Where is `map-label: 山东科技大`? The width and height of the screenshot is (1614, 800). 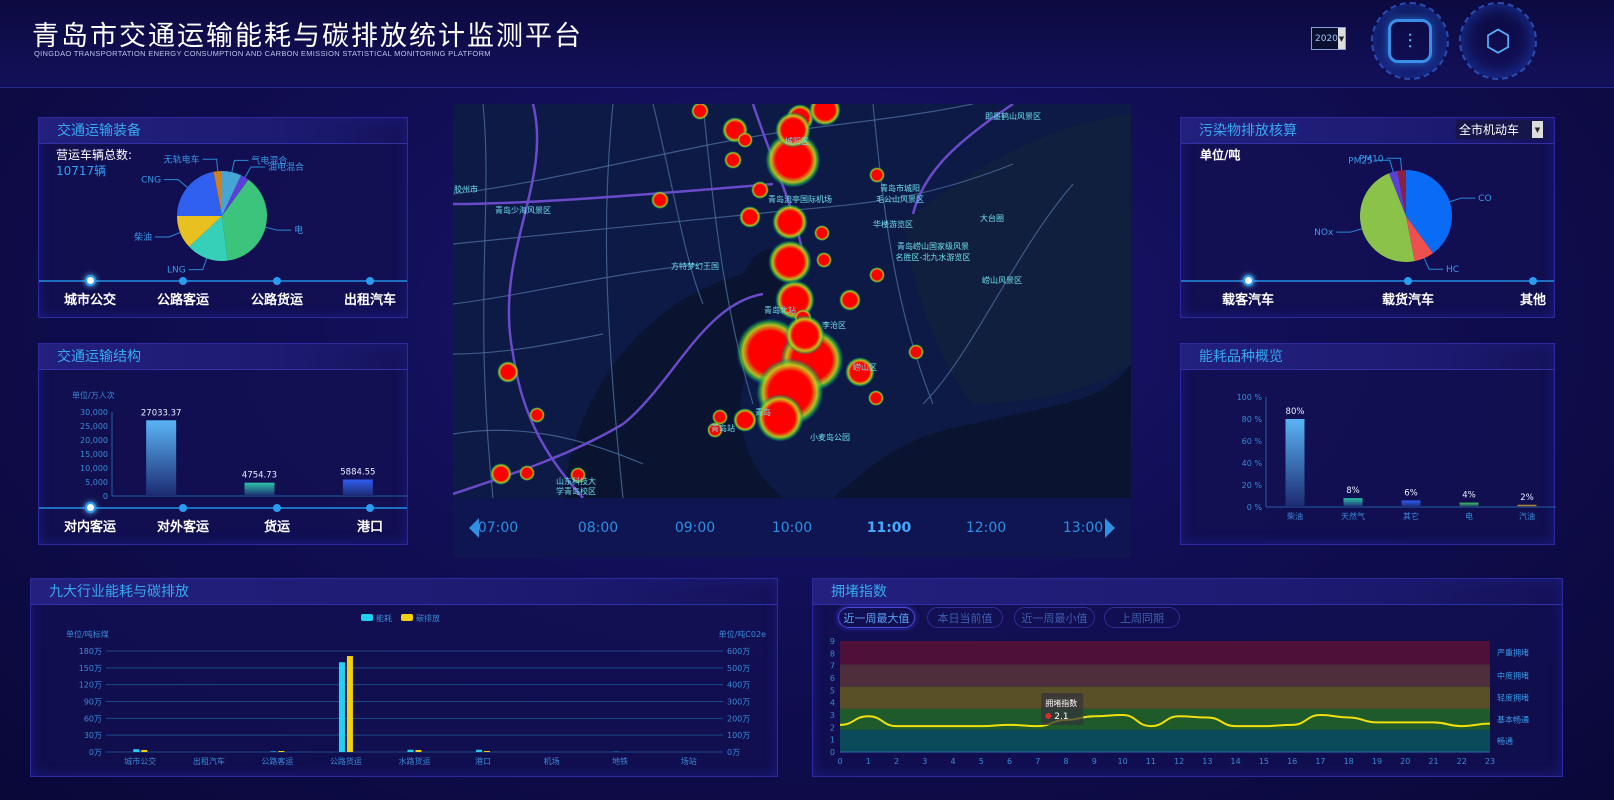
map-label: 山东科技大 is located at coordinates (576, 481).